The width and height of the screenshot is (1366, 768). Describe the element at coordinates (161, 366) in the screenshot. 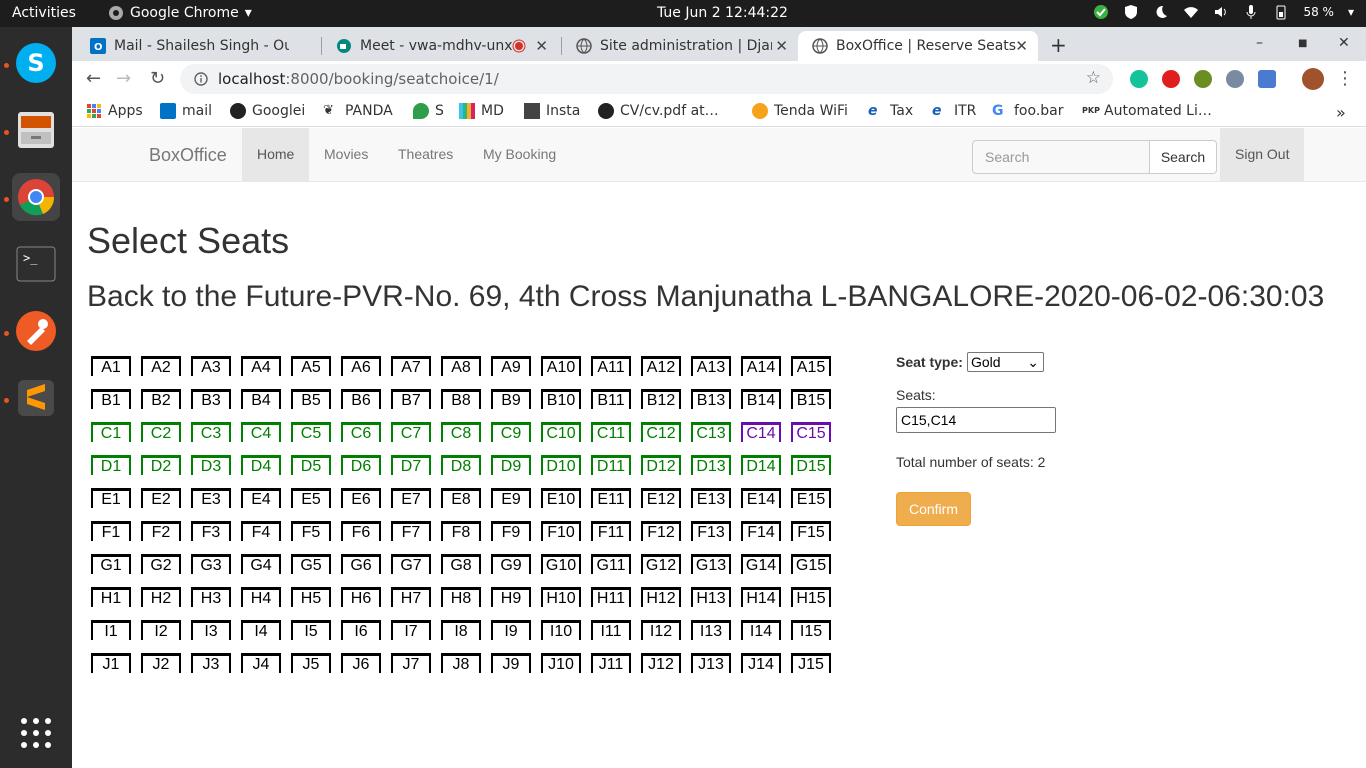

I see `seat-a2: A2` at that location.